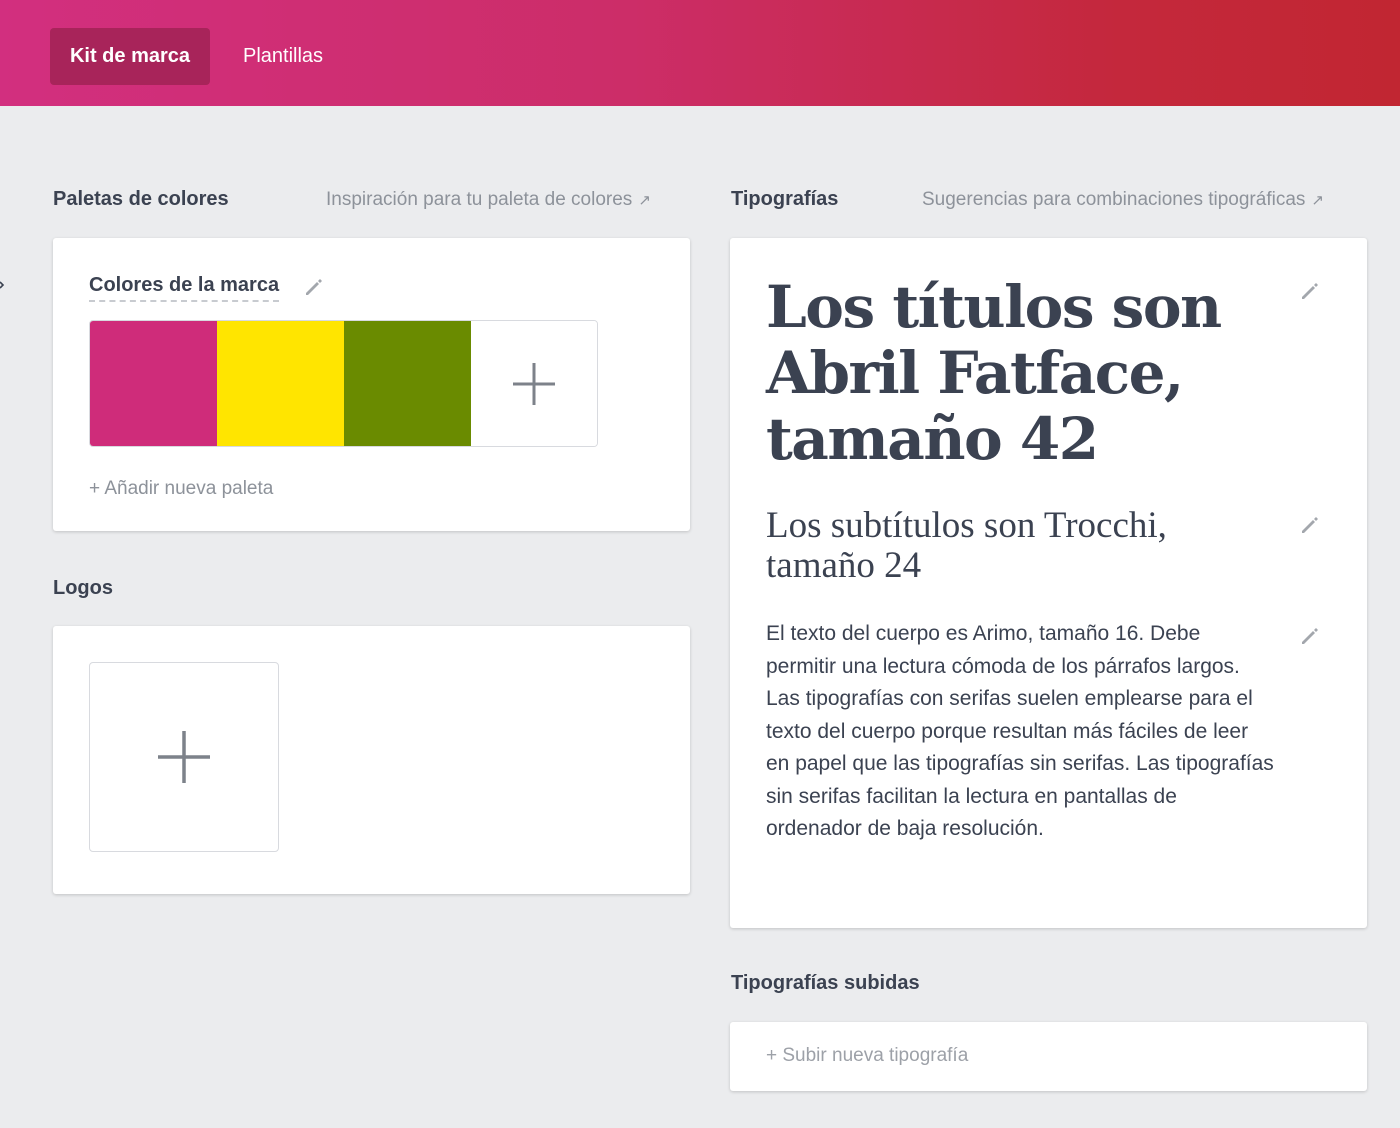 The image size is (1400, 1128). I want to click on typography-section-title: Tipografías, so click(785, 199).